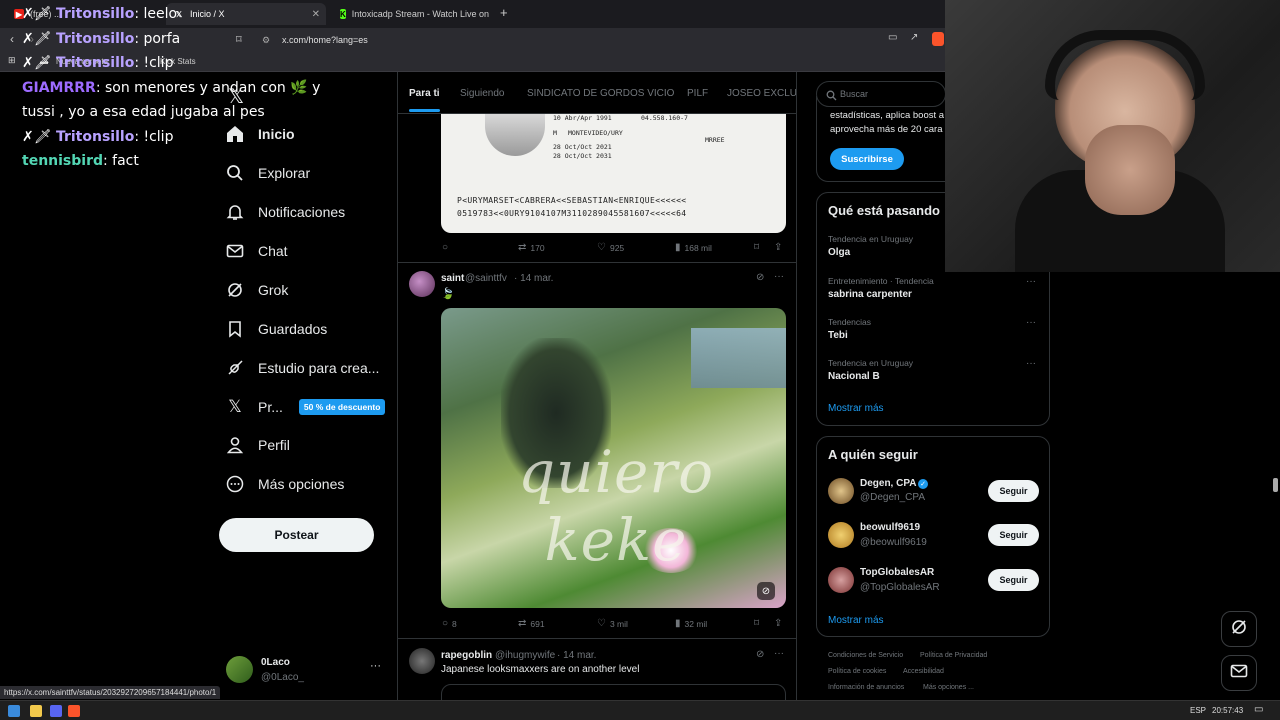  What do you see at coordinates (36, 711) in the screenshot?
I see `file-explorer-icon` at bounding box center [36, 711].